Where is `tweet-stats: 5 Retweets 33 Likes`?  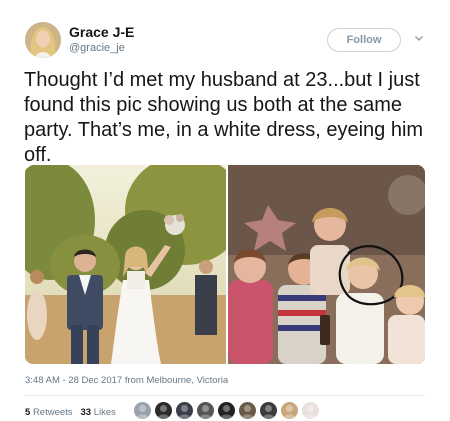
tweet-stats: 5 Retweets 33 Likes is located at coordinates (70, 412).